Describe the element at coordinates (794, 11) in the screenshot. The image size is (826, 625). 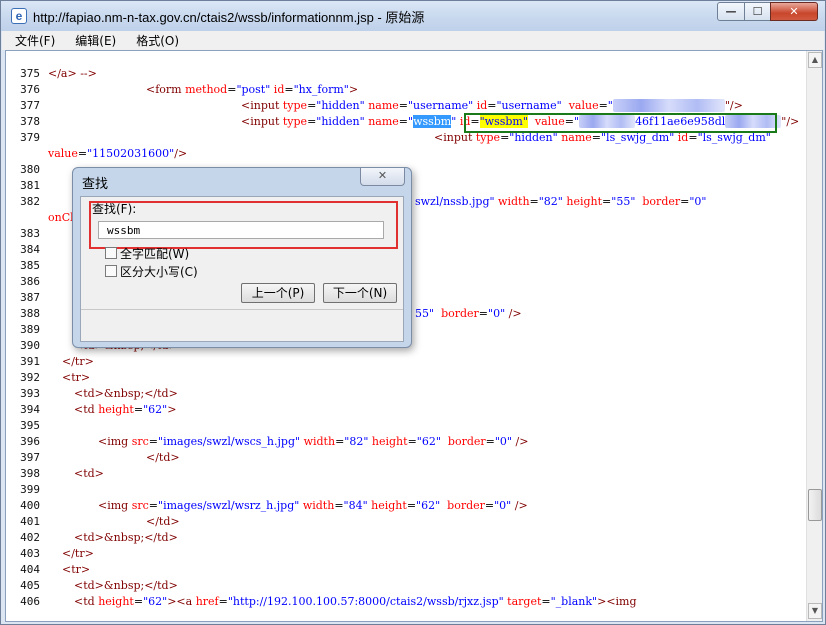
I see `close-button: ✕` at that location.